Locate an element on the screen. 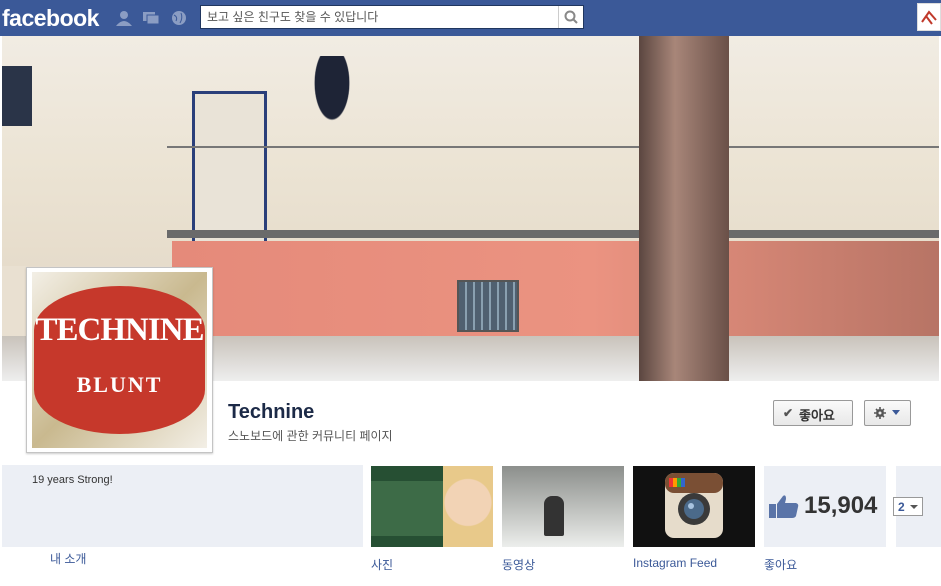 The height and width of the screenshot is (586, 941). page-category: 스노보드에 관한 커뮤니티 페이지 is located at coordinates (310, 435).